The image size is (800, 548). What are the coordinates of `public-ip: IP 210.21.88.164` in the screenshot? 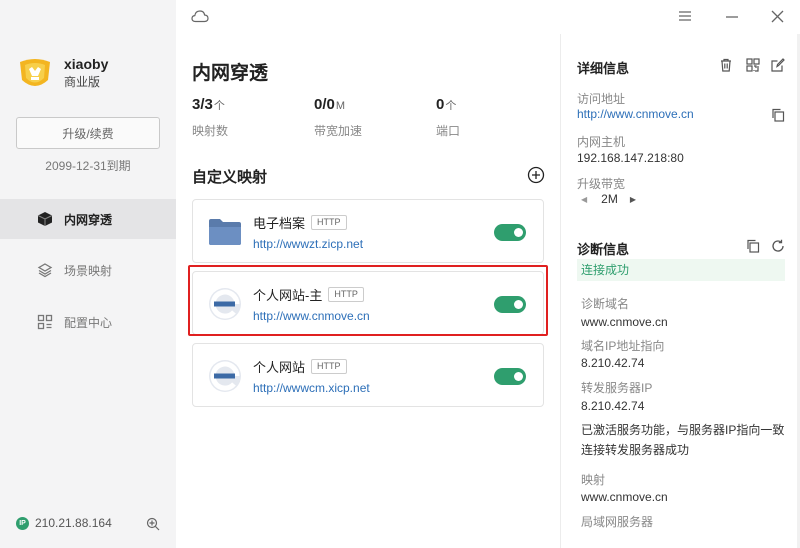 It's located at (64, 523).